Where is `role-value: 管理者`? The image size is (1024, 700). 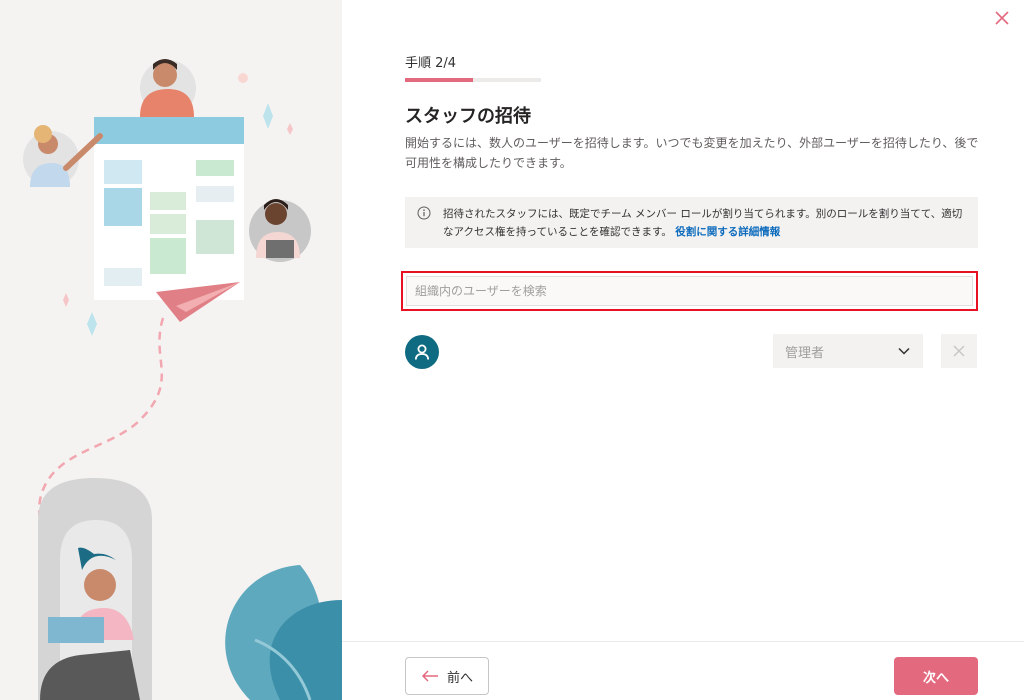 role-value: 管理者 is located at coordinates (805, 353).